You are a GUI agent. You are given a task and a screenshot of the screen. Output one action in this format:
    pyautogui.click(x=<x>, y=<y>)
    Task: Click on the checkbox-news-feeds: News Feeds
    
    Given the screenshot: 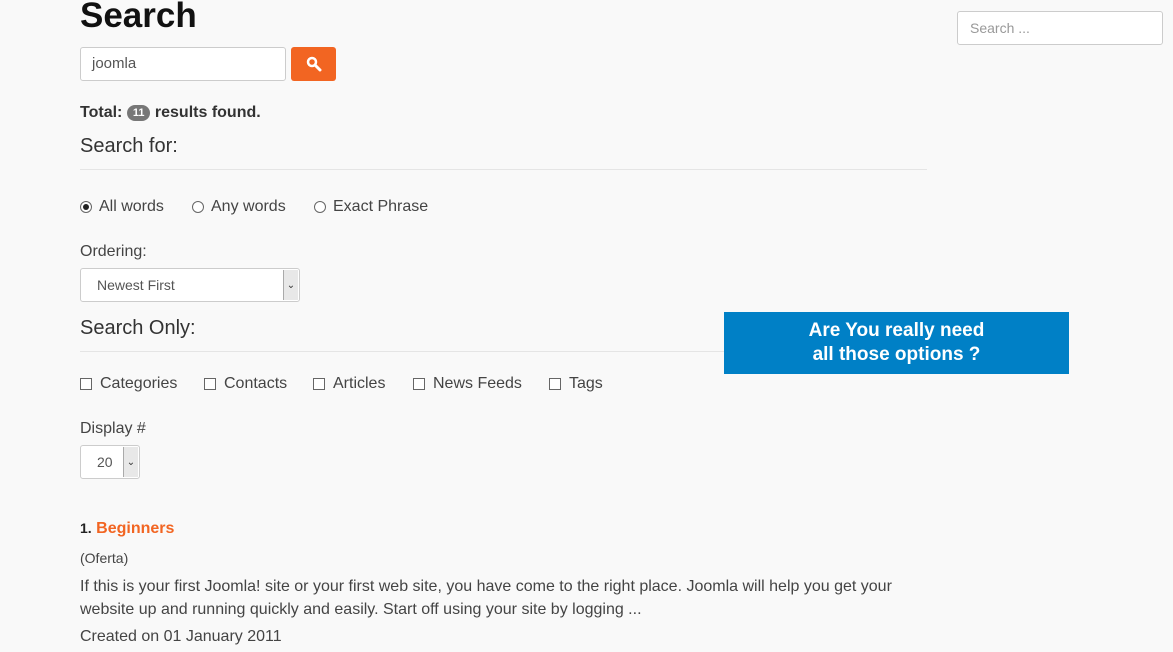 What is the action you would take?
    pyautogui.click(x=467, y=384)
    